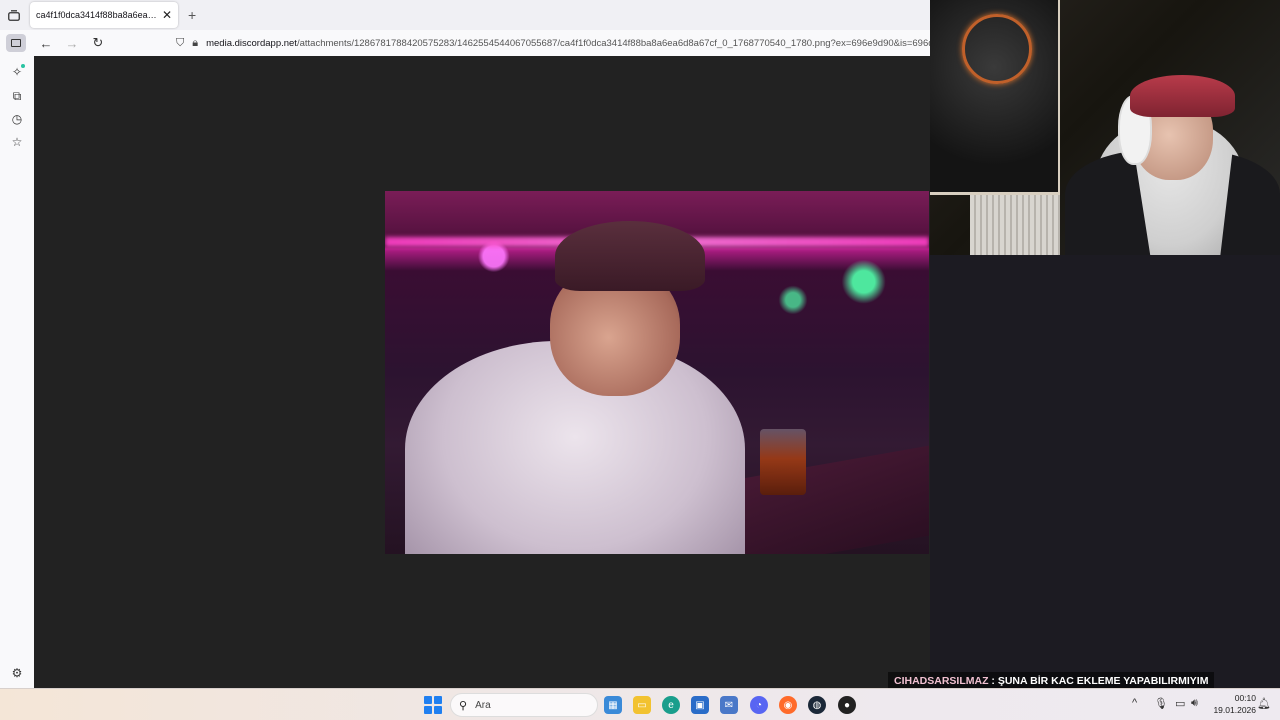  Describe the element at coordinates (17, 96) in the screenshot. I see `synced-tabs-icon: ⧉` at that location.